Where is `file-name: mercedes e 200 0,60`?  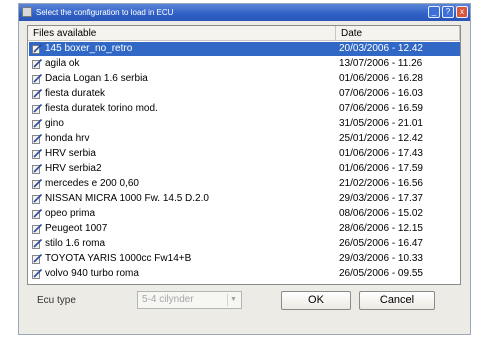 file-name: mercedes e 200 0,60 is located at coordinates (92, 183).